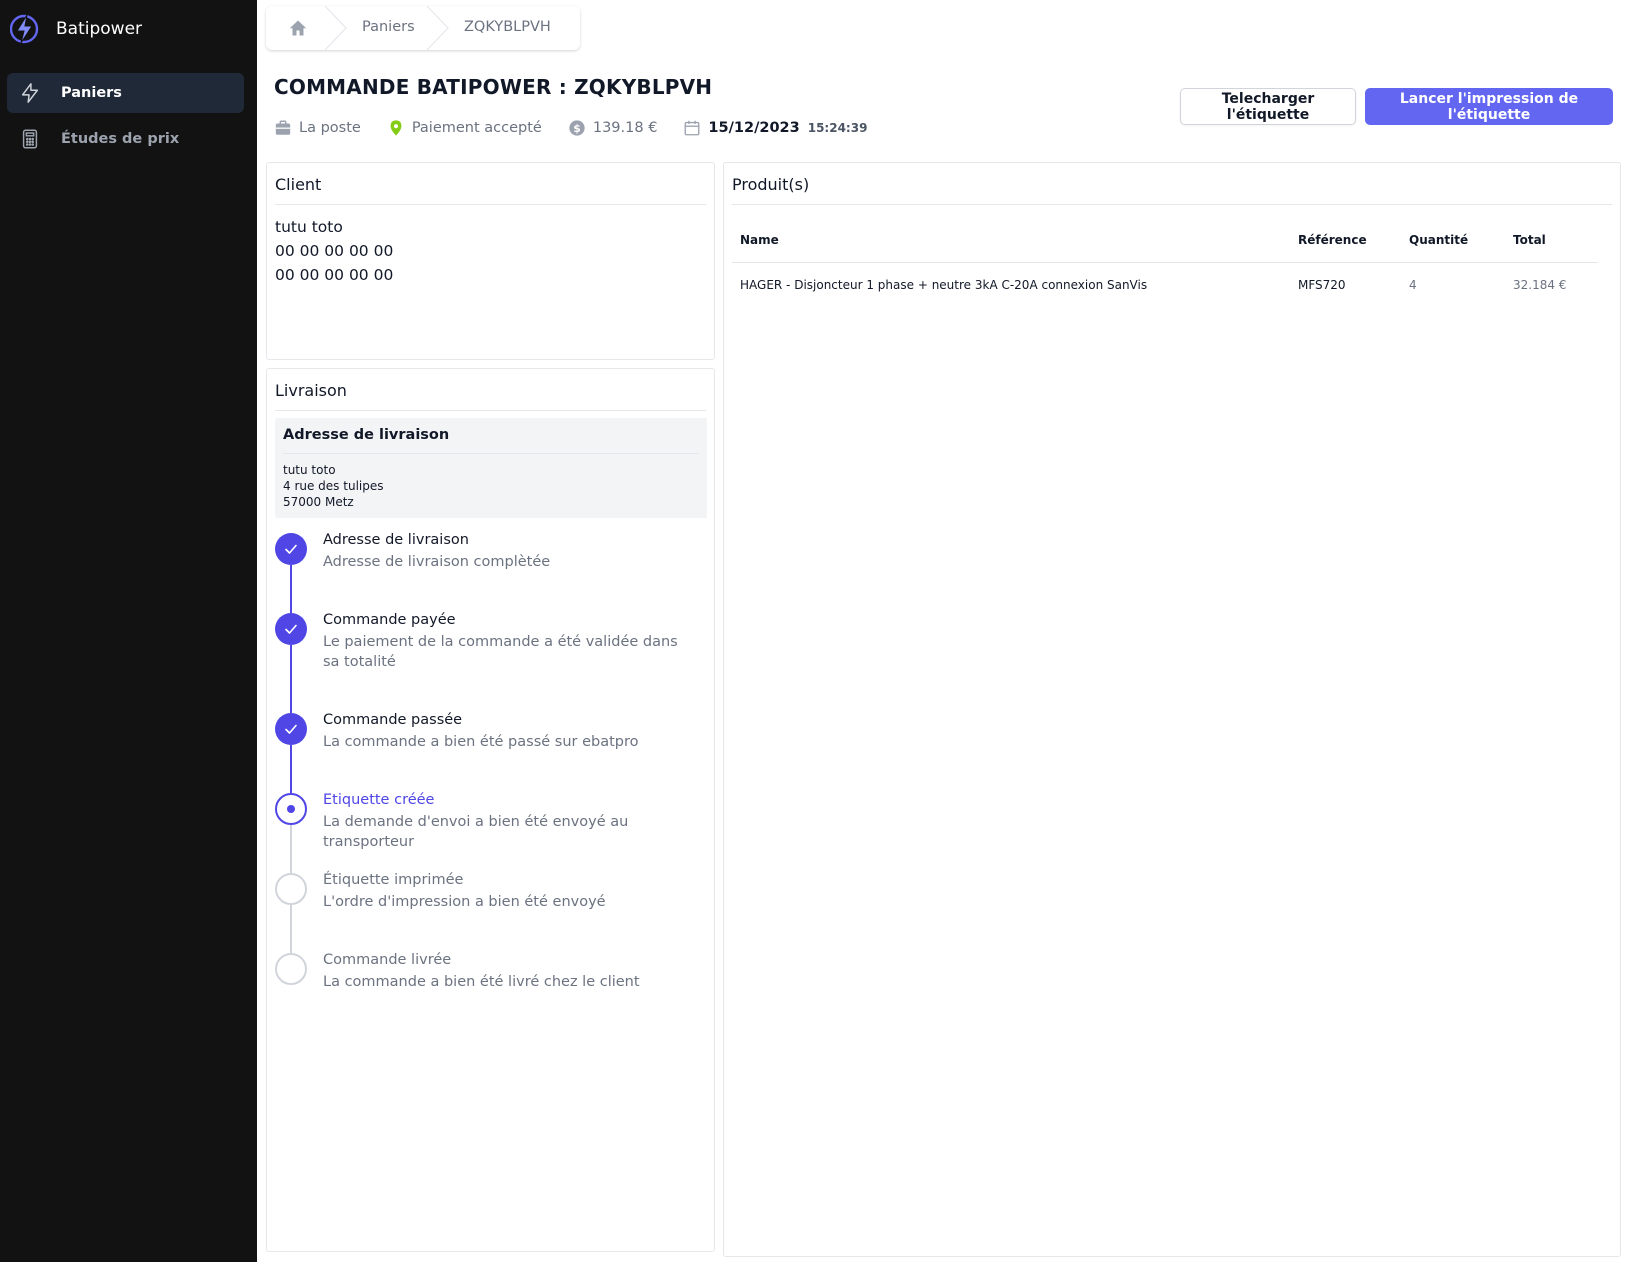 This screenshot has height=1262, width=1625. Describe the element at coordinates (507, 27) in the screenshot. I see `breadcrumb-item-order: ZQKYBLPVH` at that location.